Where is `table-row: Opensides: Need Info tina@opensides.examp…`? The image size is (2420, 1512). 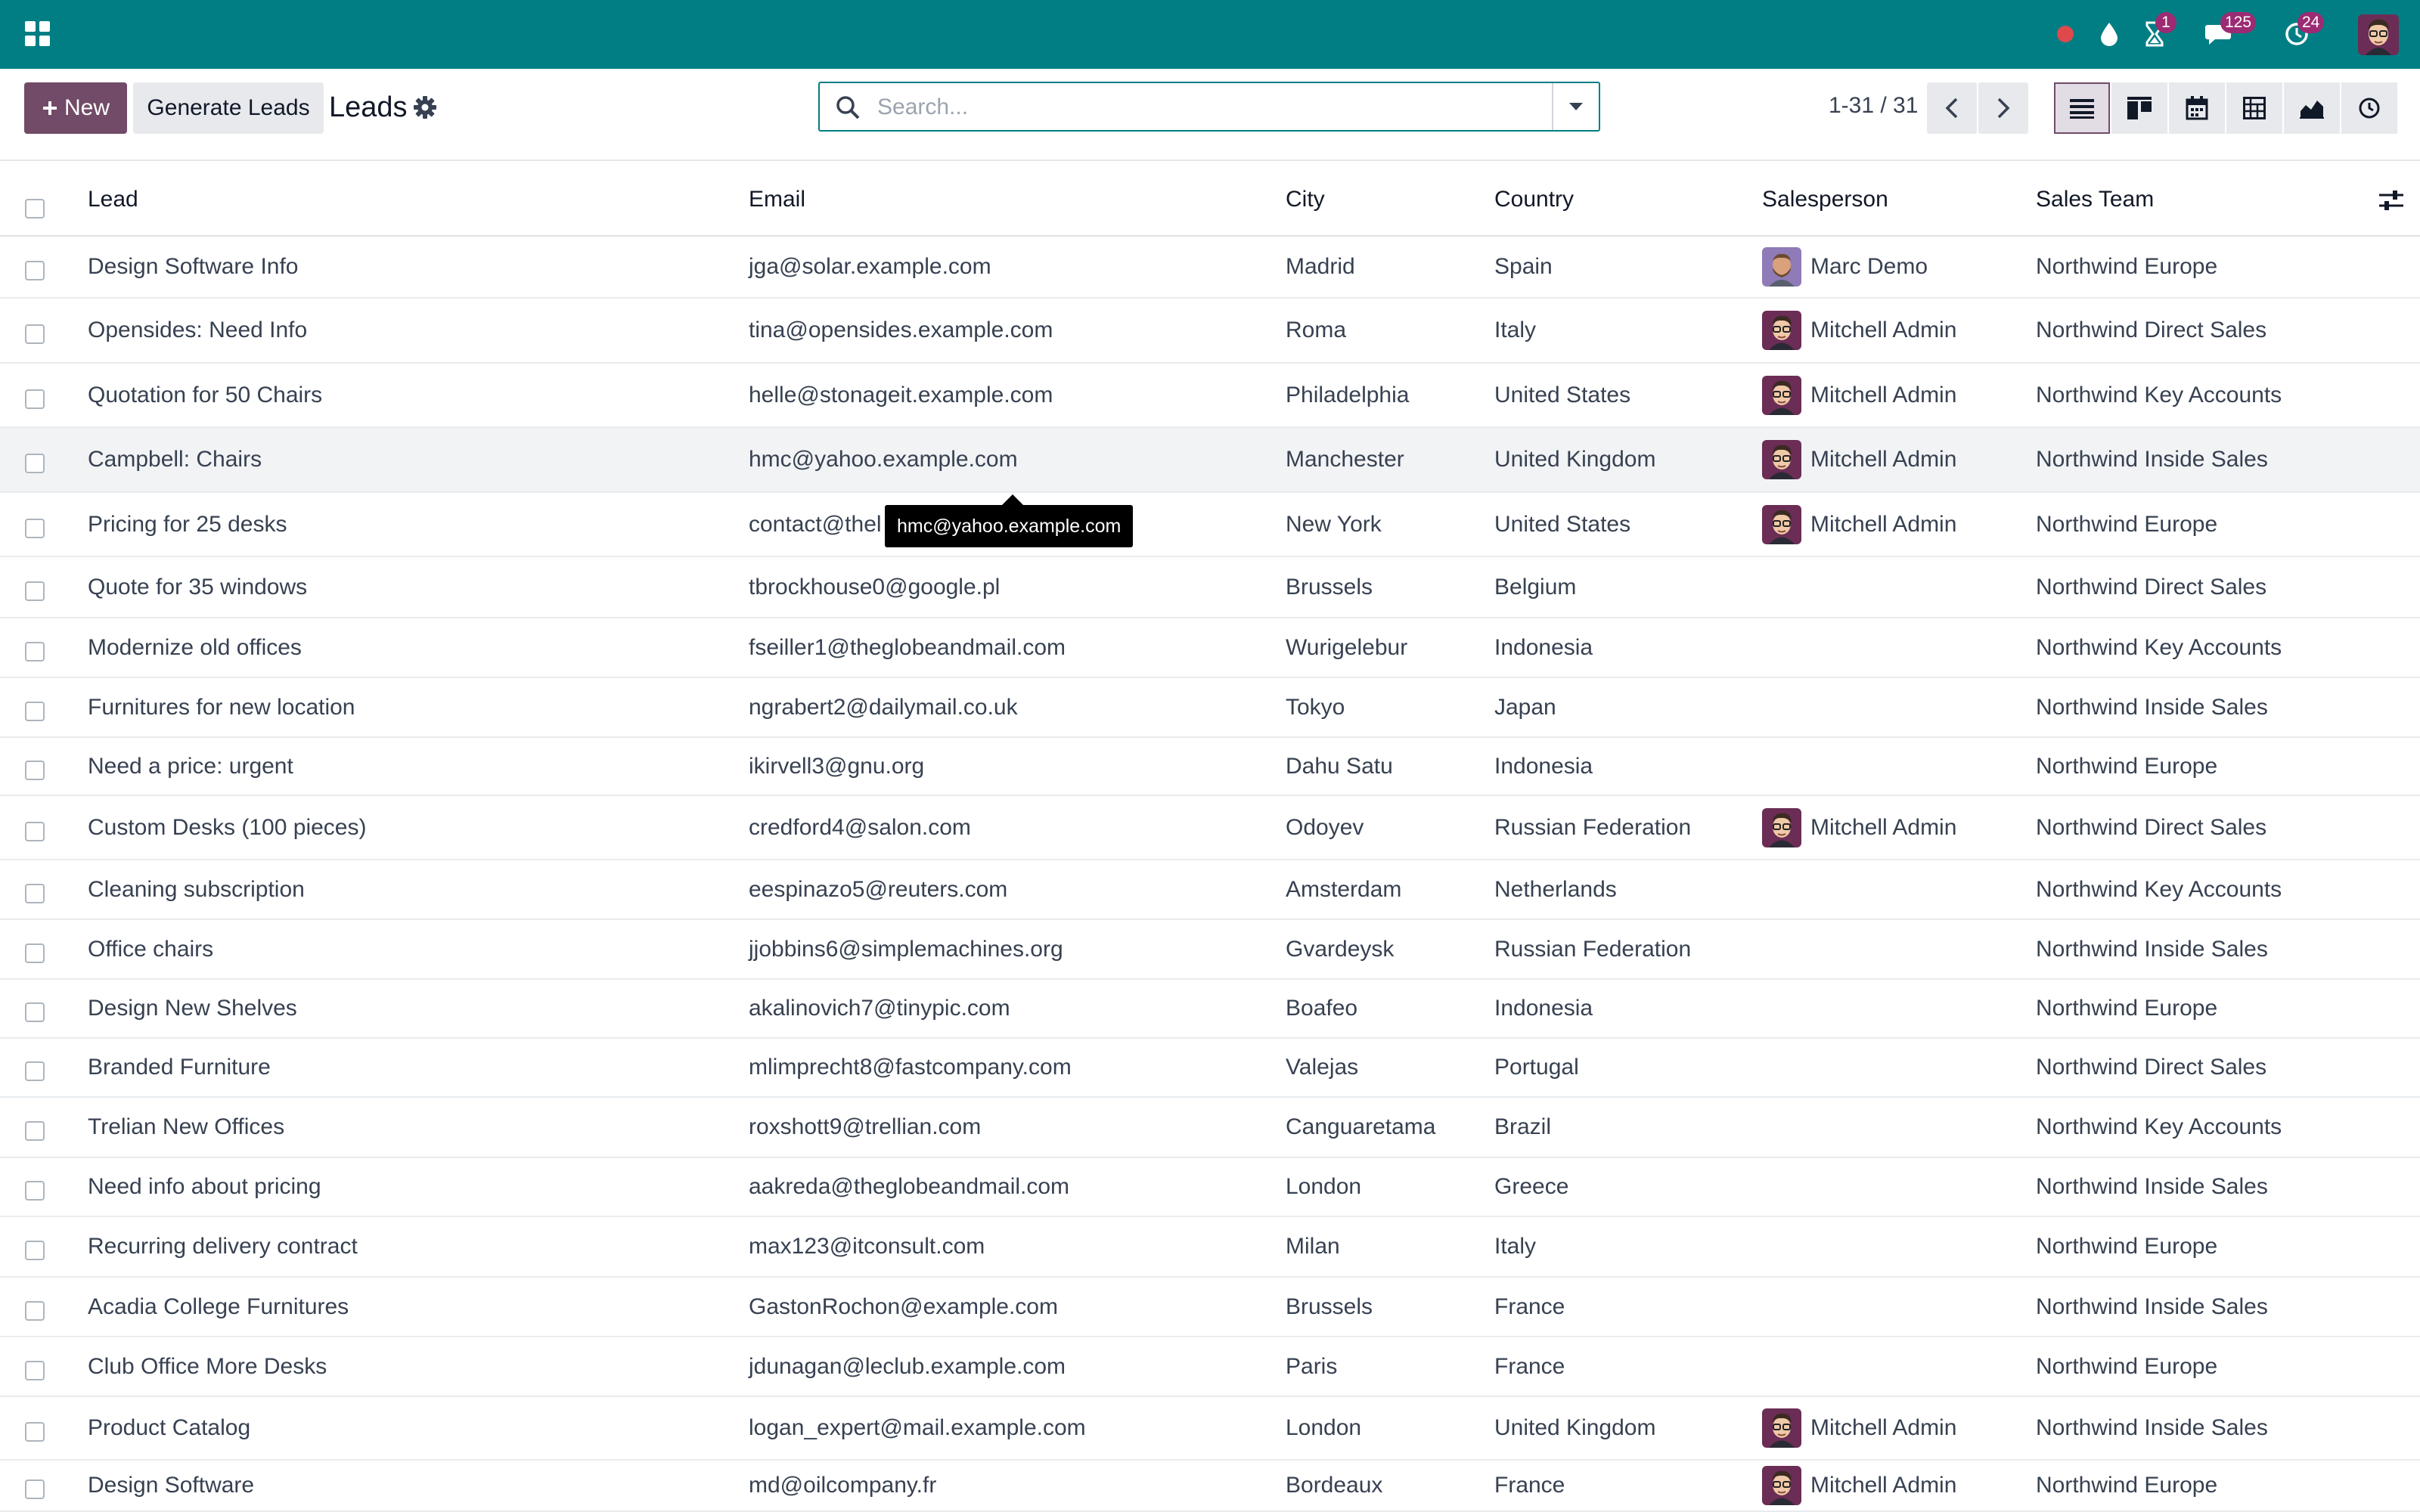 table-row: Opensides: Need Info tina@opensides.examp… is located at coordinates (1210, 331).